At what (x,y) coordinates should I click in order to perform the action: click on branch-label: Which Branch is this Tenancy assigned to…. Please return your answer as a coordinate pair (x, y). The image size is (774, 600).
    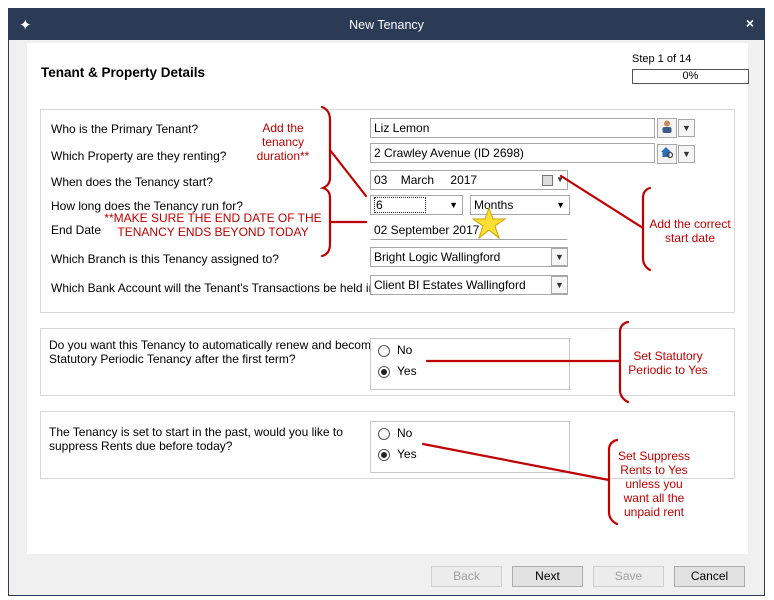
    Looking at the image, I should click on (165, 259).